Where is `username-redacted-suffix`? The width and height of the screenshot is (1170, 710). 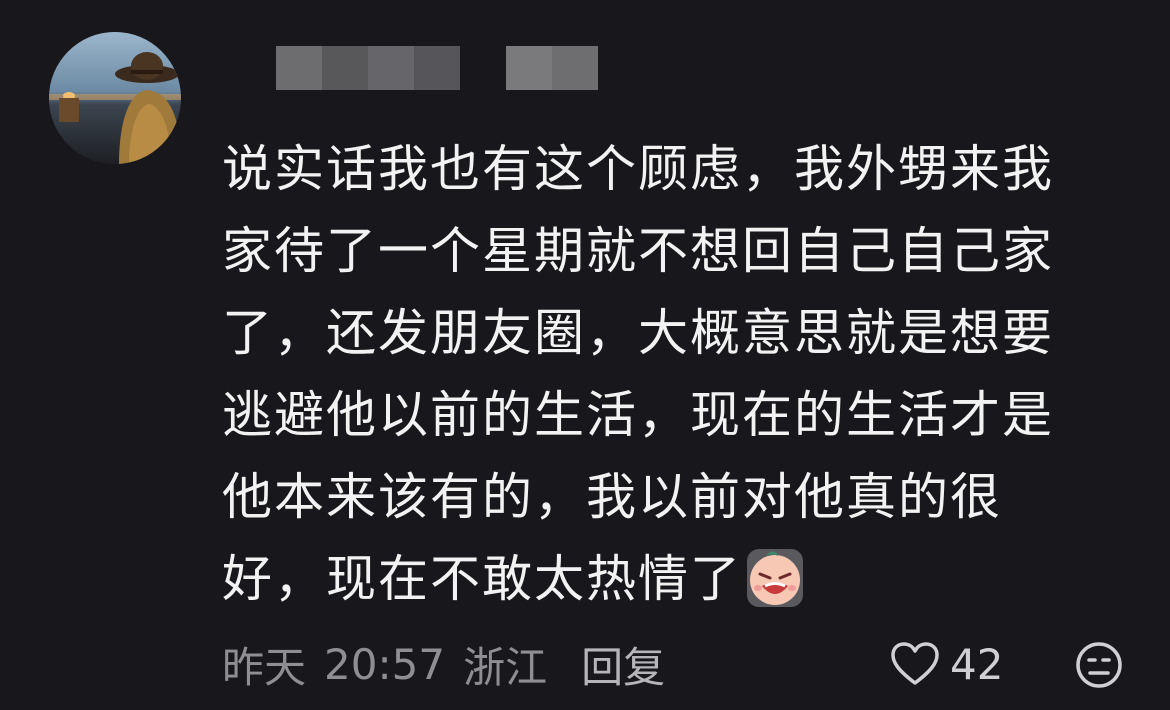 username-redacted-suffix is located at coordinates (552, 68).